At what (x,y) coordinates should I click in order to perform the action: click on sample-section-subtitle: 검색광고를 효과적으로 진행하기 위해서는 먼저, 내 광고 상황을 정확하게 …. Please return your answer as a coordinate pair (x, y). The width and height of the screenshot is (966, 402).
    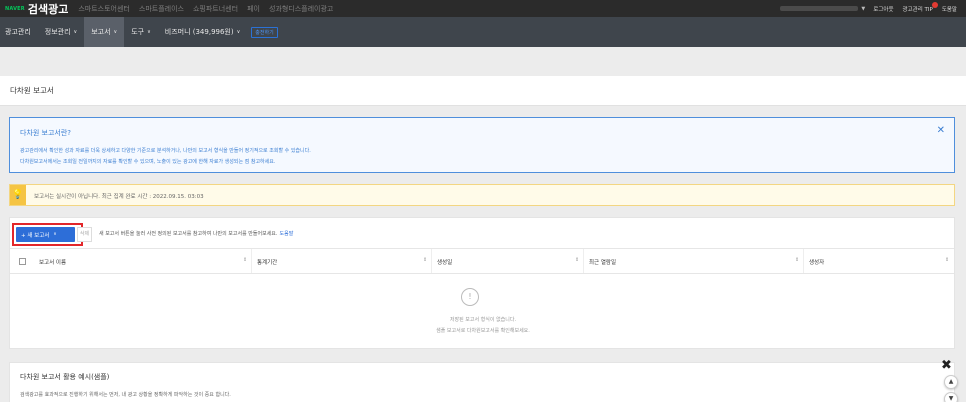
    Looking at the image, I should click on (125, 395).